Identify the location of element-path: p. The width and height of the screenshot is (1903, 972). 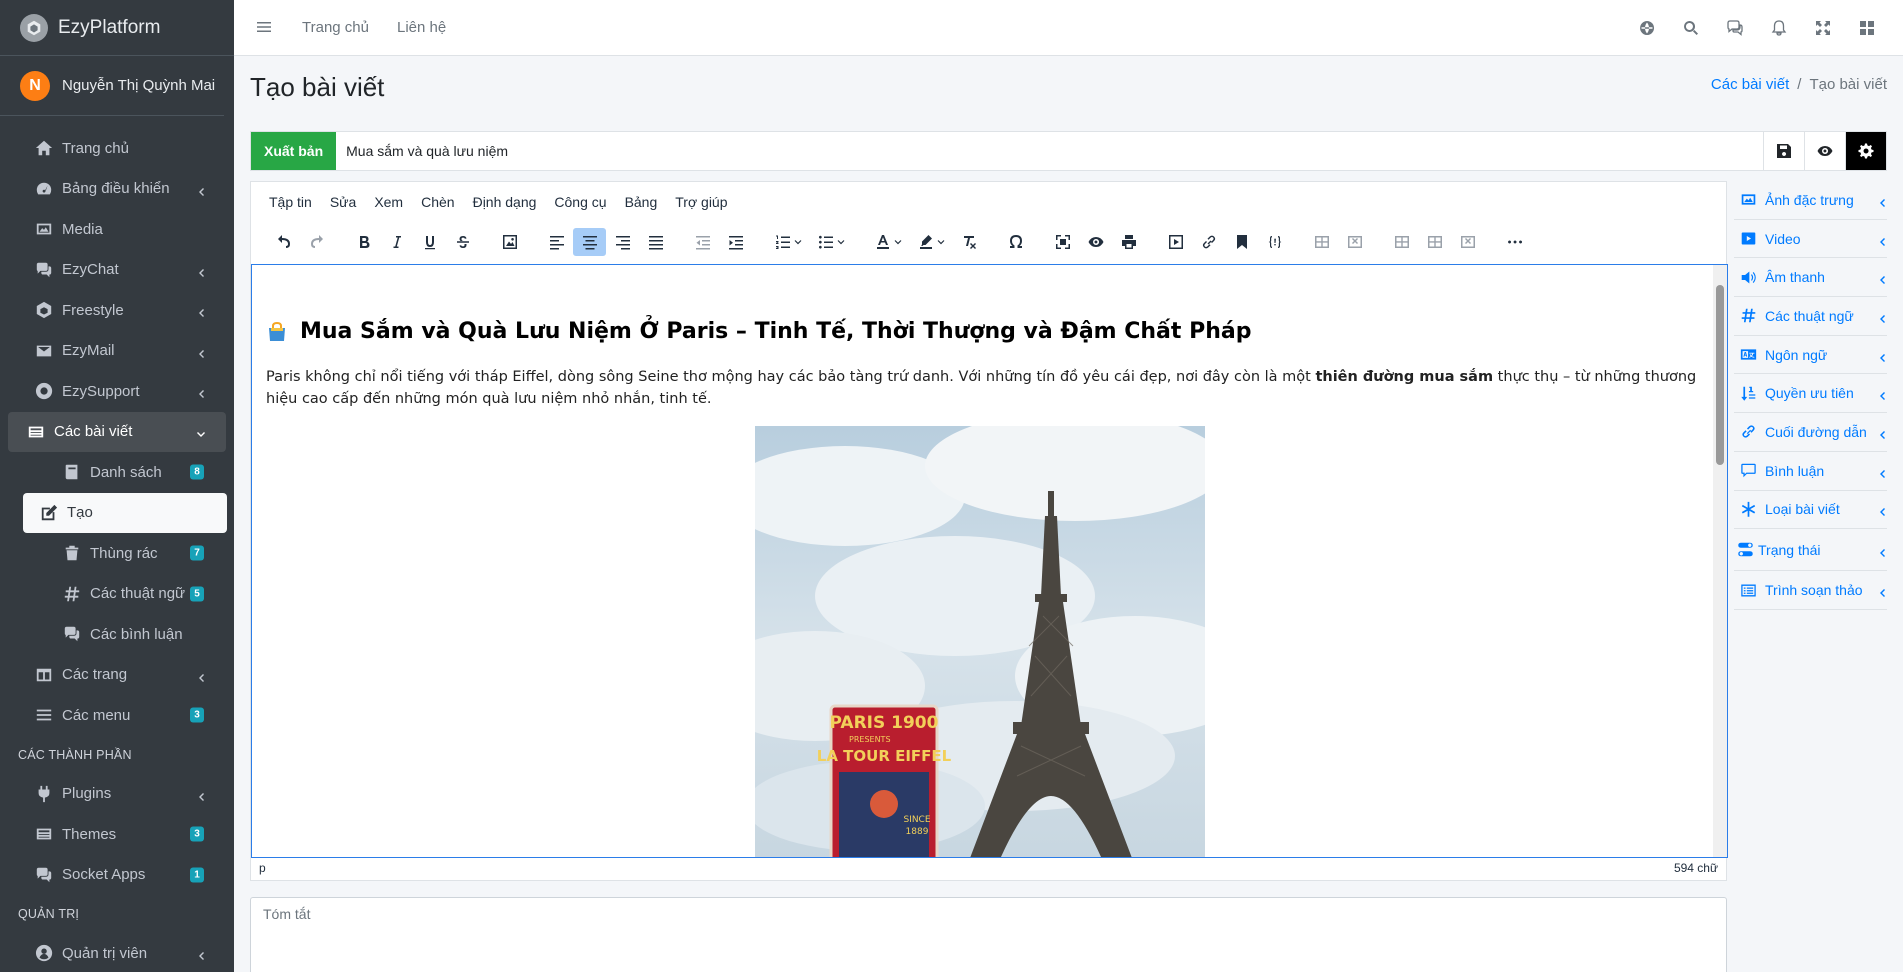
(262, 868).